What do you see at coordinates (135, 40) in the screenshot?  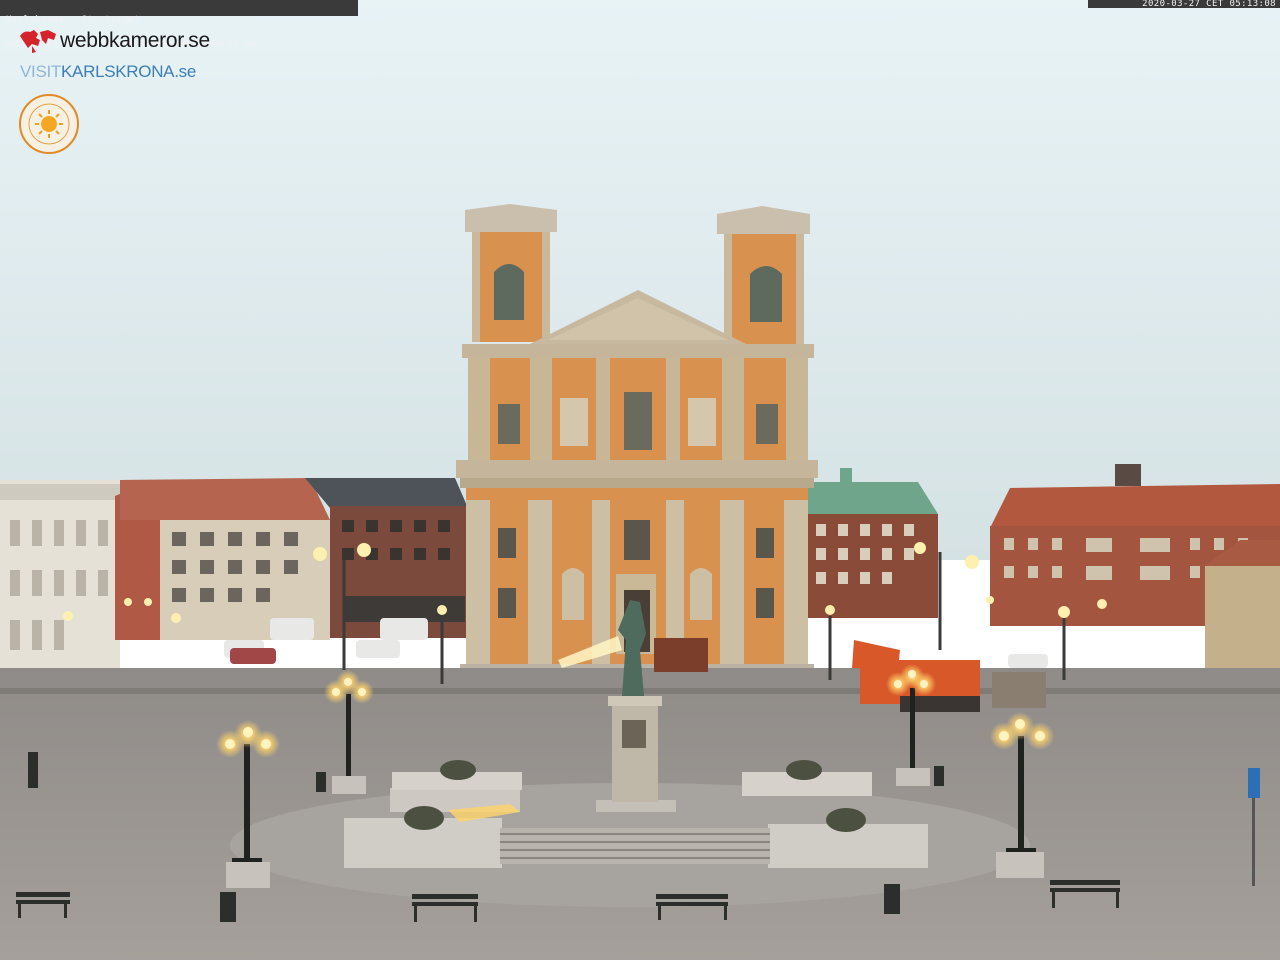 I see `webbkameror-logo-text: webbkameror.se` at bounding box center [135, 40].